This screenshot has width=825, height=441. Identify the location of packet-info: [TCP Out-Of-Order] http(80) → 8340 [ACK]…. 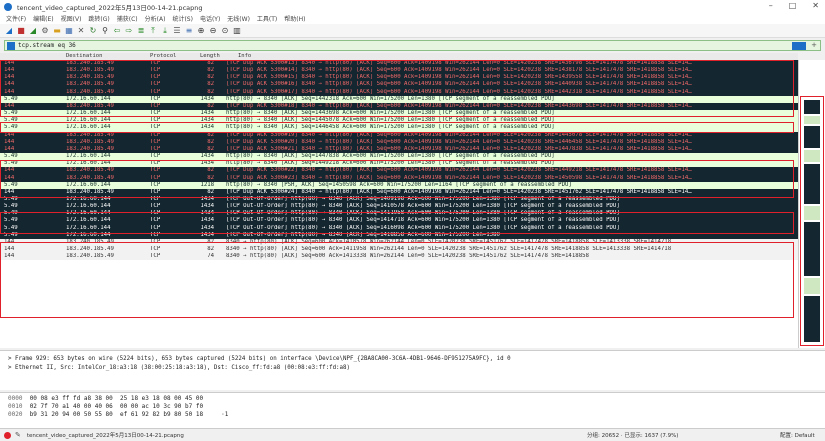
(423, 227).